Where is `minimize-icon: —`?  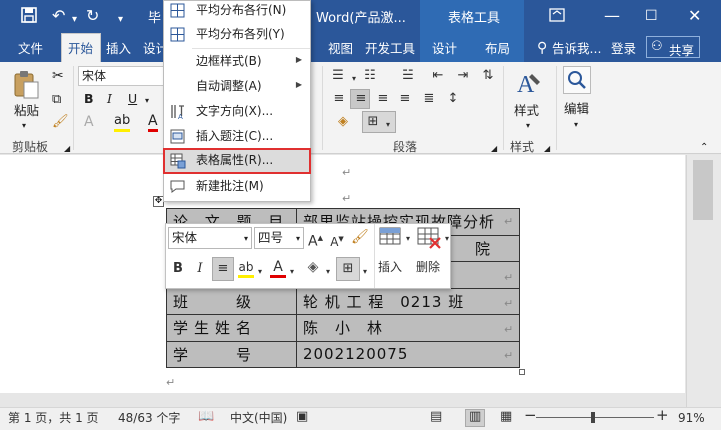
minimize-icon: — is located at coordinates (612, 16).